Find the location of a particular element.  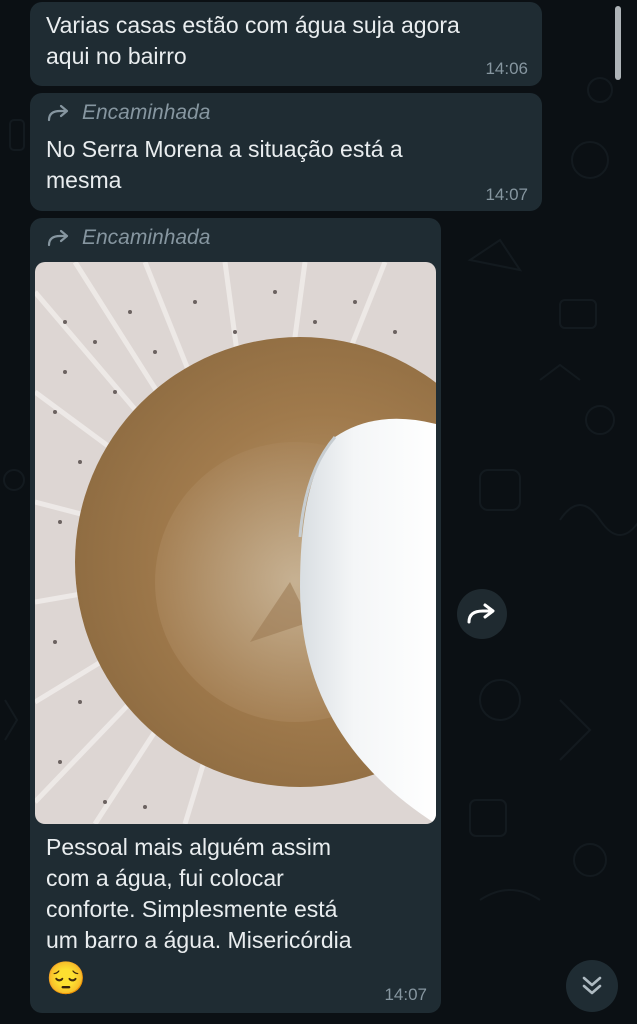

message-text: No Serra Morena a situação está a mesma is located at coordinates (224, 164).